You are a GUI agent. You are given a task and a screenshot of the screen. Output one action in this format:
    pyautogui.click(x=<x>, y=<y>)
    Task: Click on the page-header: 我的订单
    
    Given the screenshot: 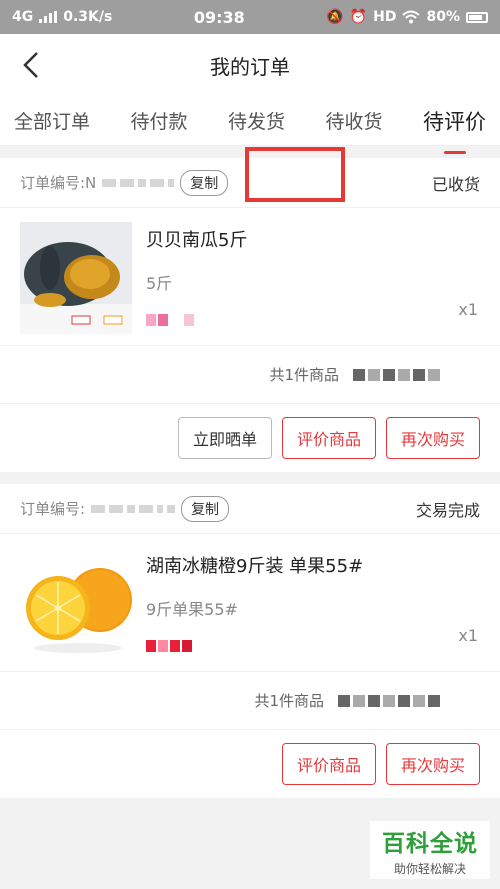 What is the action you would take?
    pyautogui.click(x=250, y=65)
    